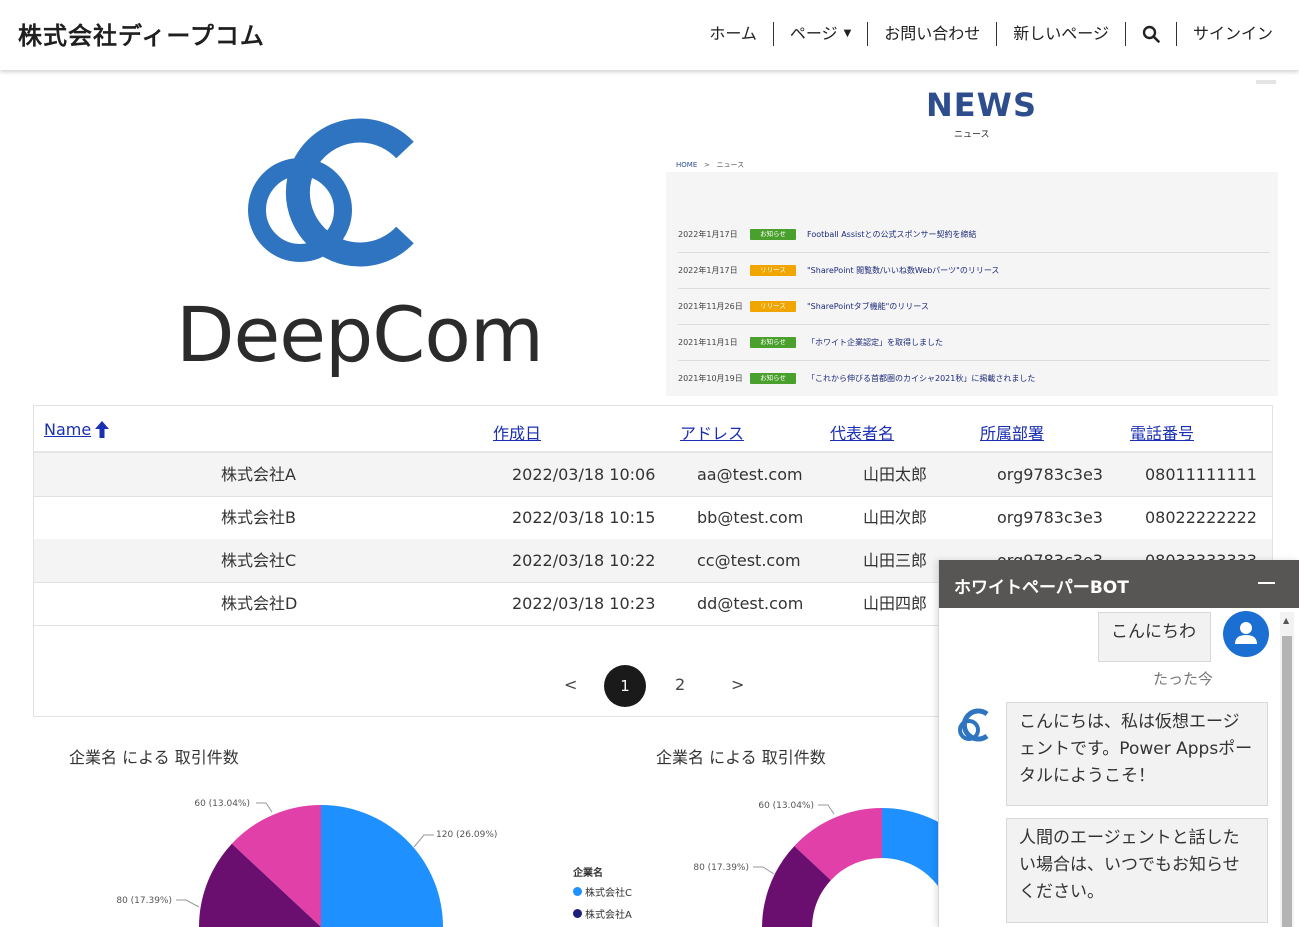 The image size is (1299, 927). I want to click on nav-contact: お問い合わせ, so click(931, 34).